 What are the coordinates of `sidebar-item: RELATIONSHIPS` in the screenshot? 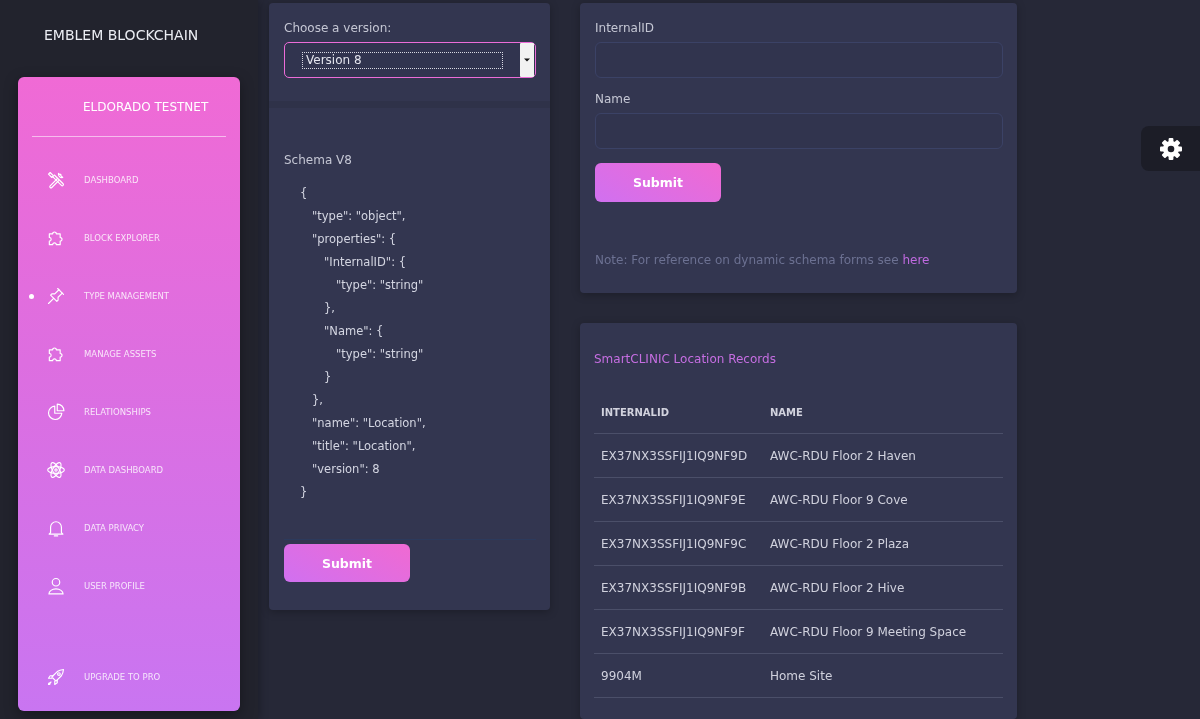 It's located at (124, 412).